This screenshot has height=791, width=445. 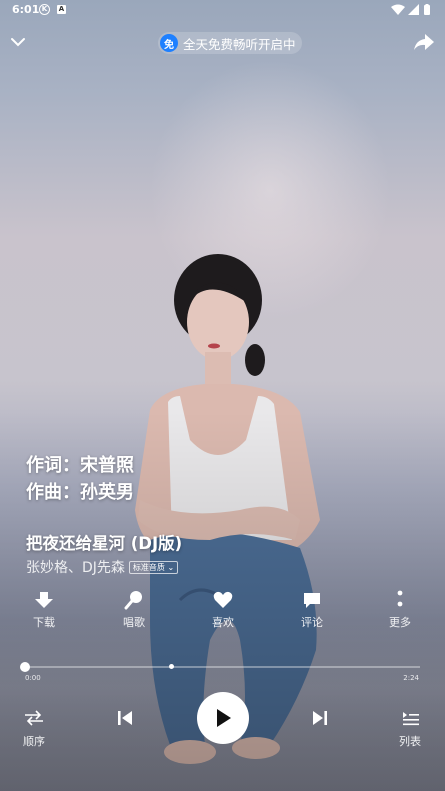 I want to click on song-artists: 张妙格、DJ先森, so click(x=75, y=567).